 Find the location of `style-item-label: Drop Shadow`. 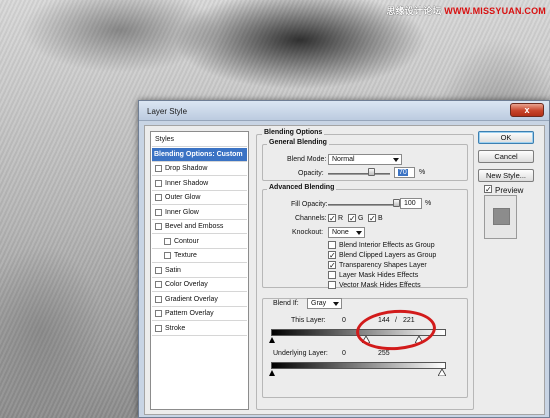

style-item-label: Drop Shadow is located at coordinates (186, 168).